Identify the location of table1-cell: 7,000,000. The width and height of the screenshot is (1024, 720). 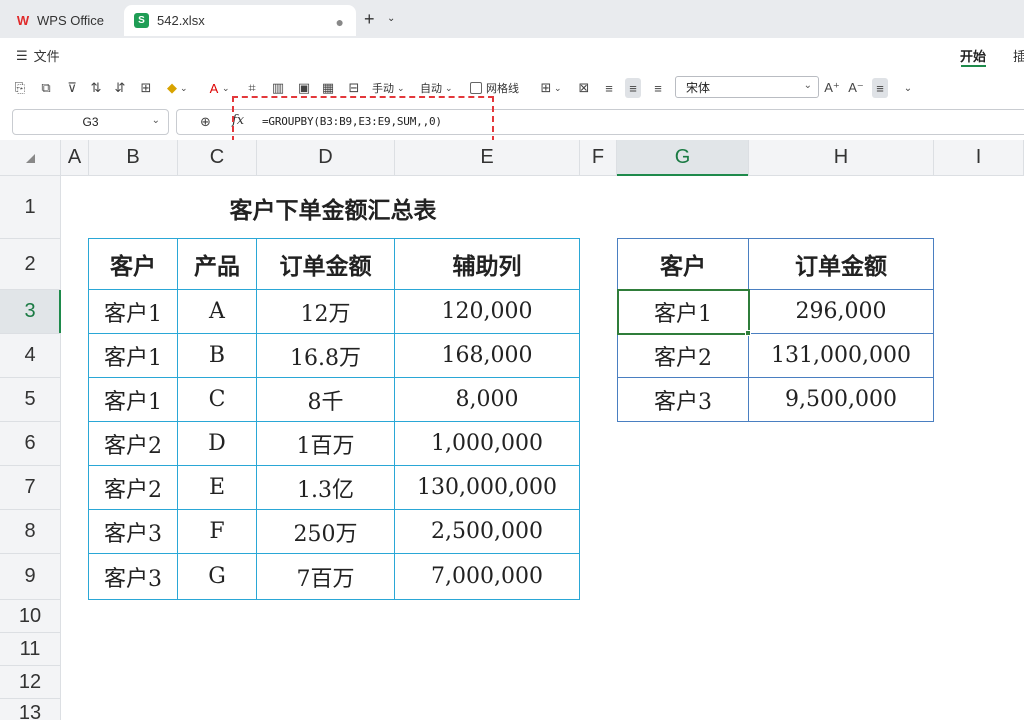
(487, 576).